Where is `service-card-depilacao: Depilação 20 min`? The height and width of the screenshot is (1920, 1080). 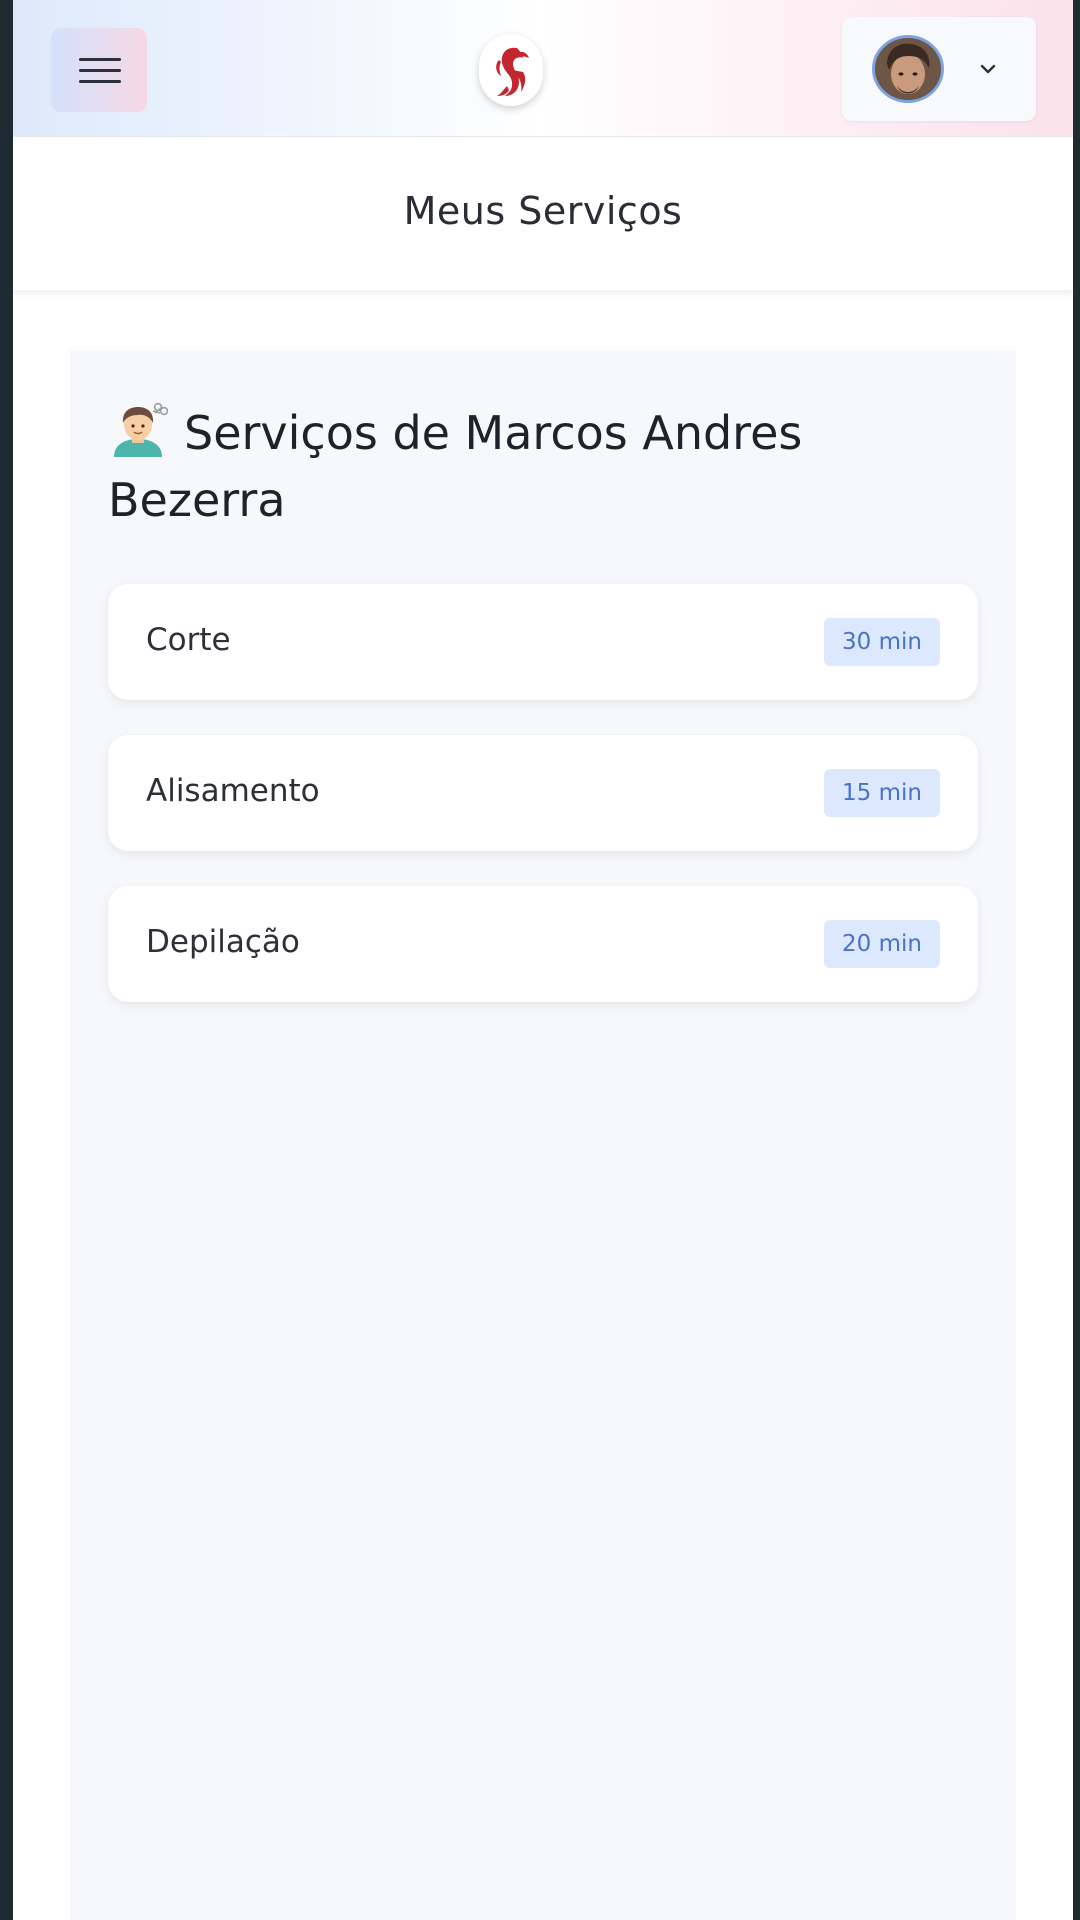 service-card-depilacao: Depilação 20 min is located at coordinates (543, 944).